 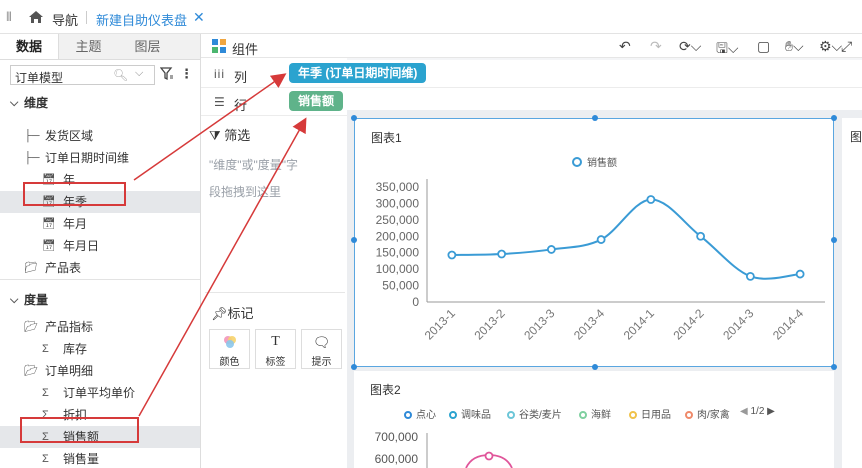 What do you see at coordinates (167, 74) in the screenshot?
I see `field-filter-icon` at bounding box center [167, 74].